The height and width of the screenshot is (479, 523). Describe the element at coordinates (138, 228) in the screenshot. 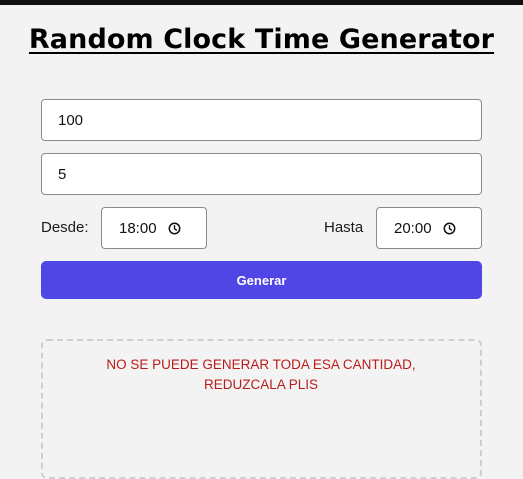

I see `from-time-value: 18:00` at that location.